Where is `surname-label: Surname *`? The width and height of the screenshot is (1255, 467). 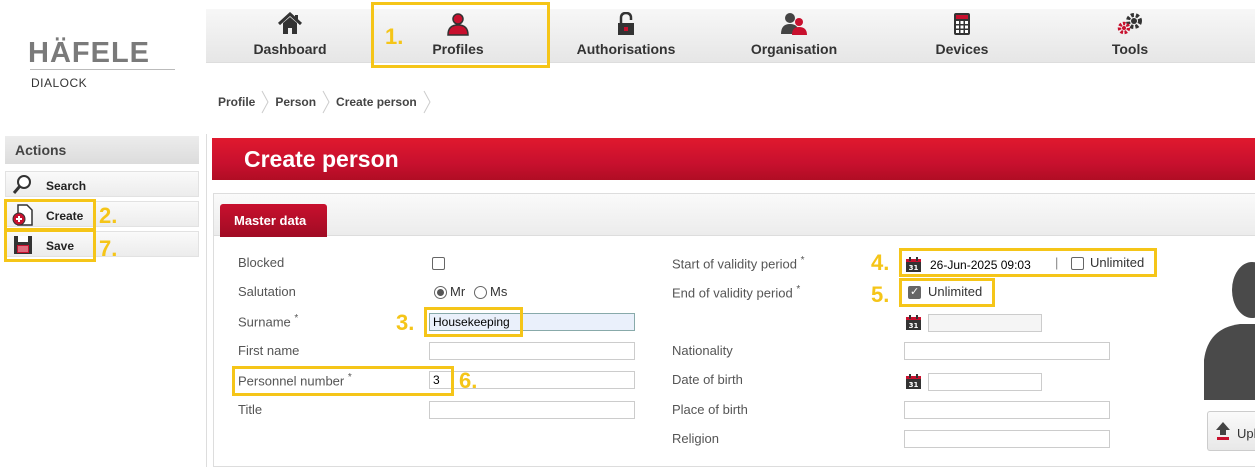 surname-label: Surname * is located at coordinates (268, 321).